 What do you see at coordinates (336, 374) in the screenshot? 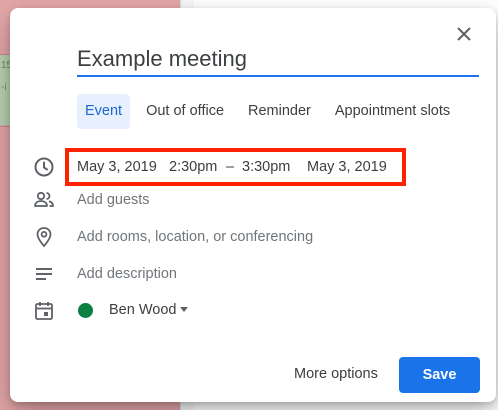
I see `more-options-button: More options` at bounding box center [336, 374].